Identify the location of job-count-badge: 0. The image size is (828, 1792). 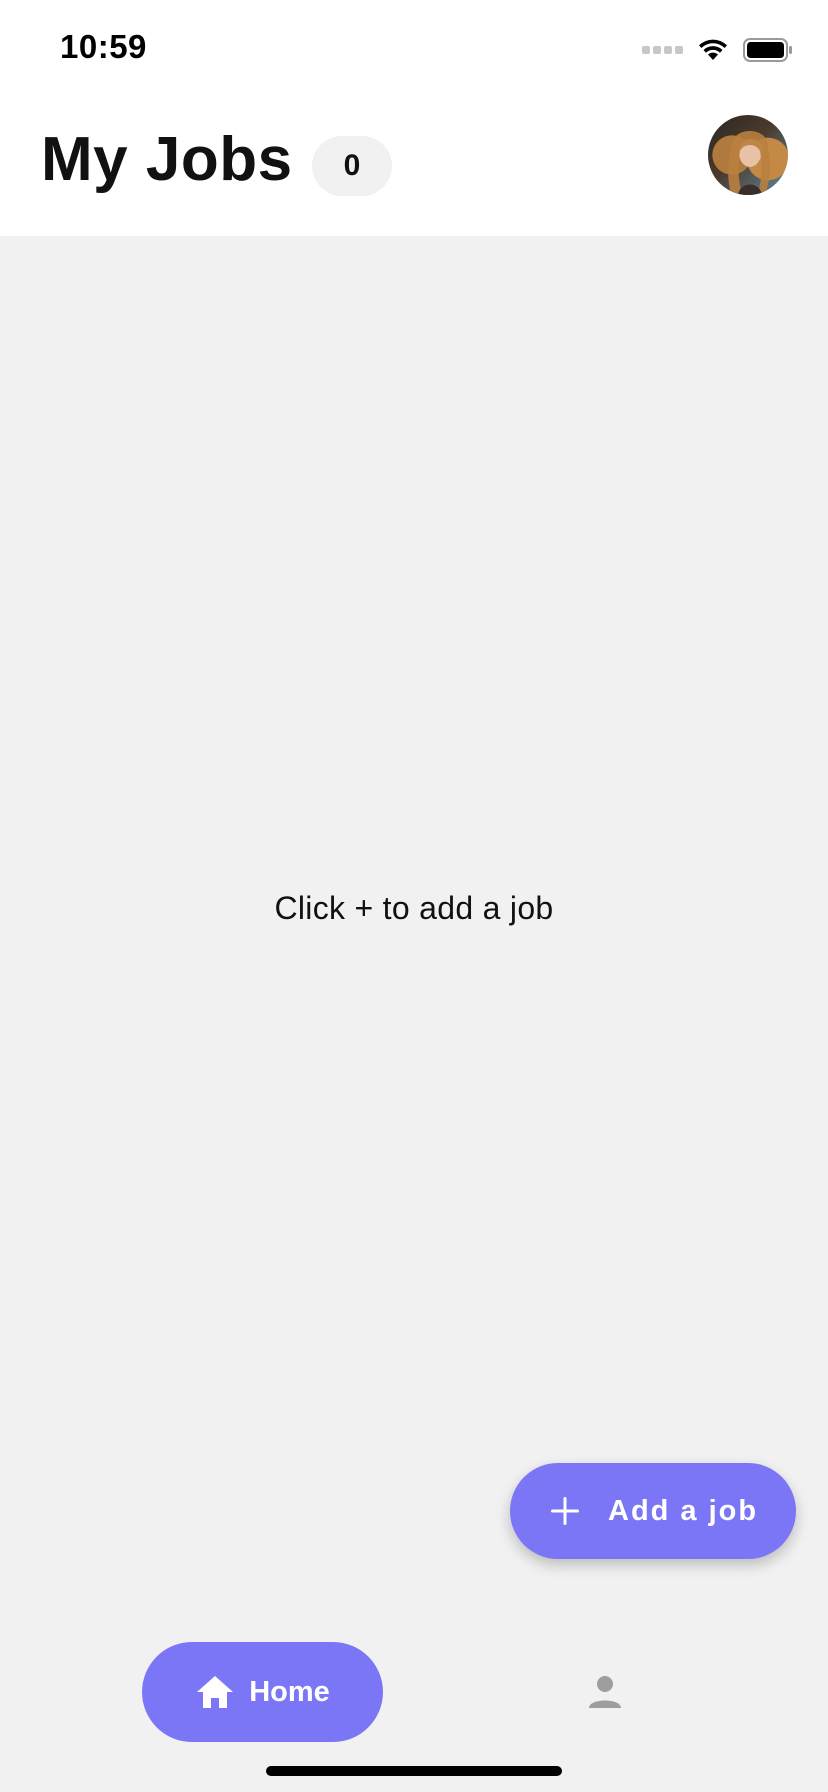
(352, 166).